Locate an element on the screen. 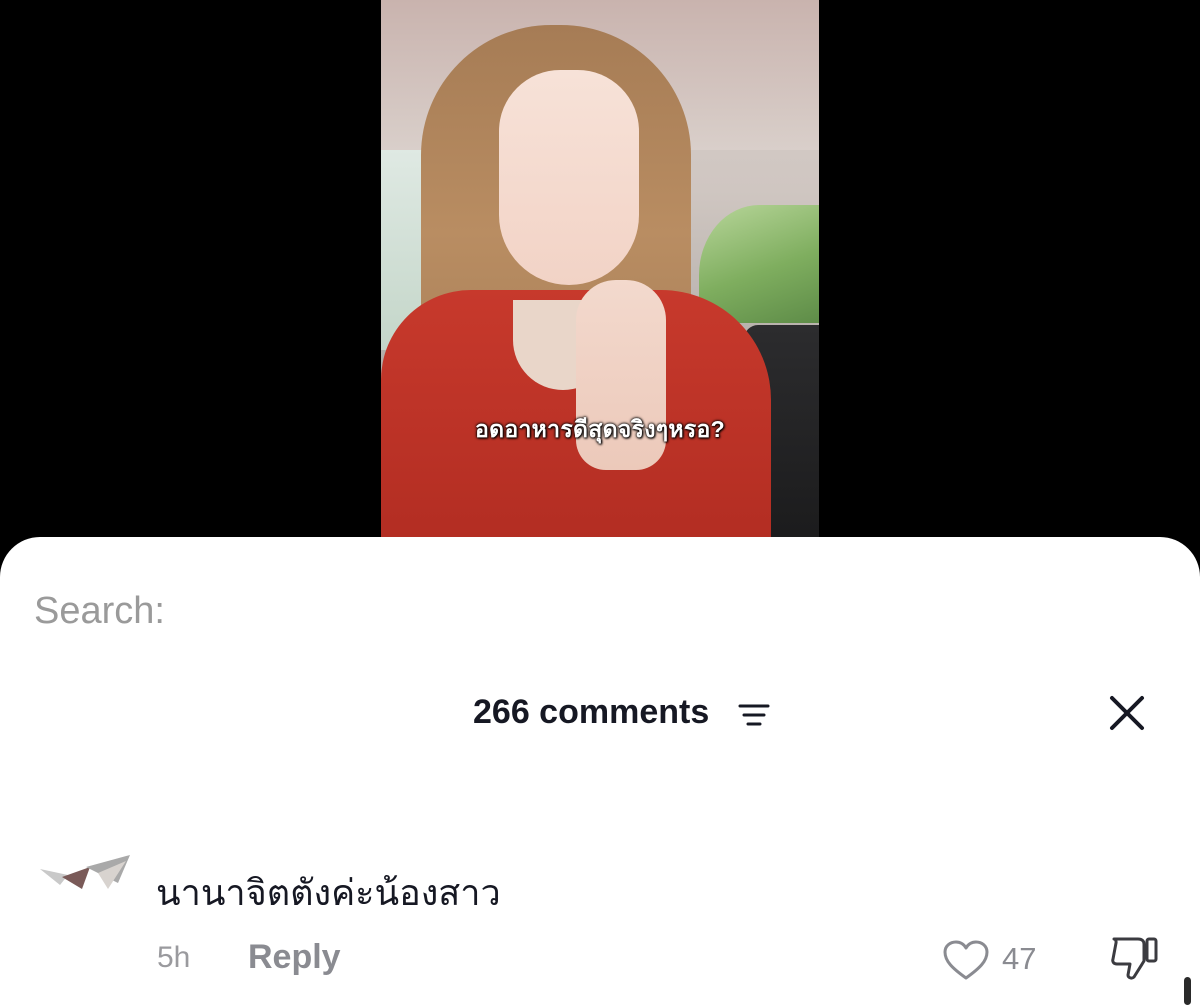 The width and height of the screenshot is (1200, 1005). comments-count-title: 266 comments is located at coordinates (591, 712).